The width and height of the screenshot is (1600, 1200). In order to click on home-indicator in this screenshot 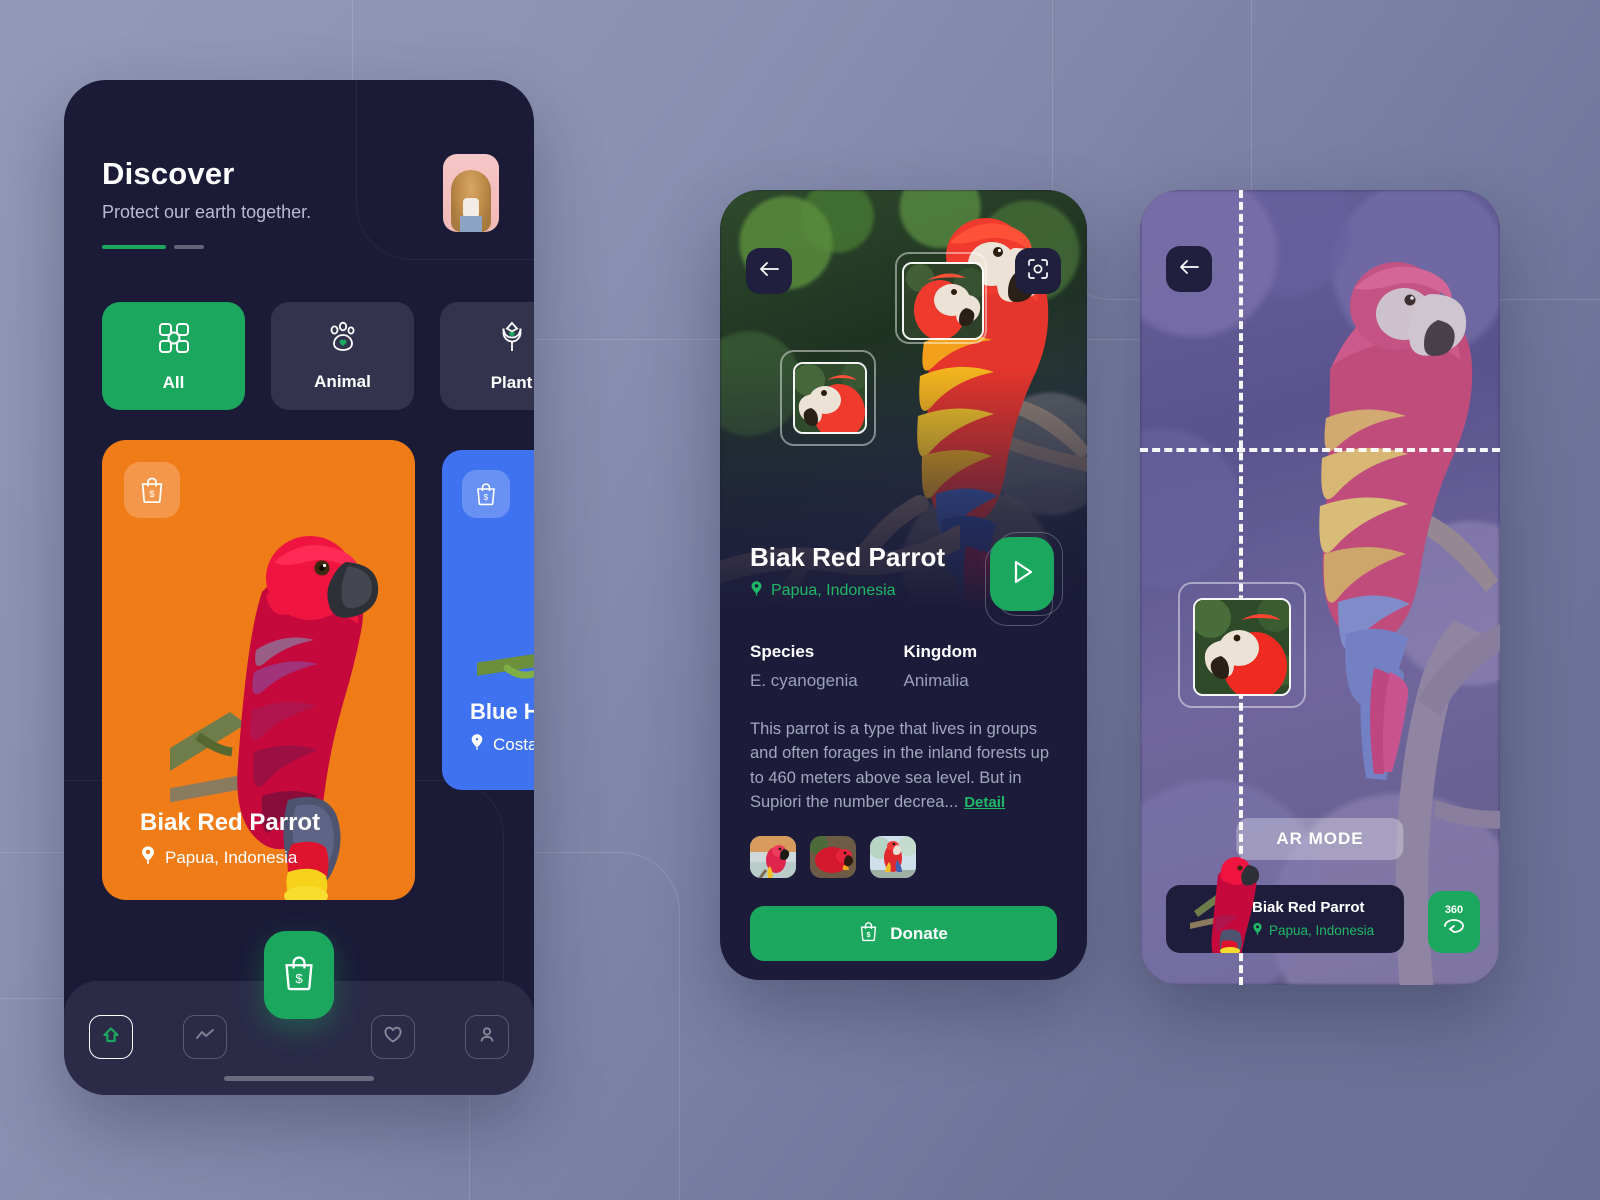, I will do `click(299, 1078)`.